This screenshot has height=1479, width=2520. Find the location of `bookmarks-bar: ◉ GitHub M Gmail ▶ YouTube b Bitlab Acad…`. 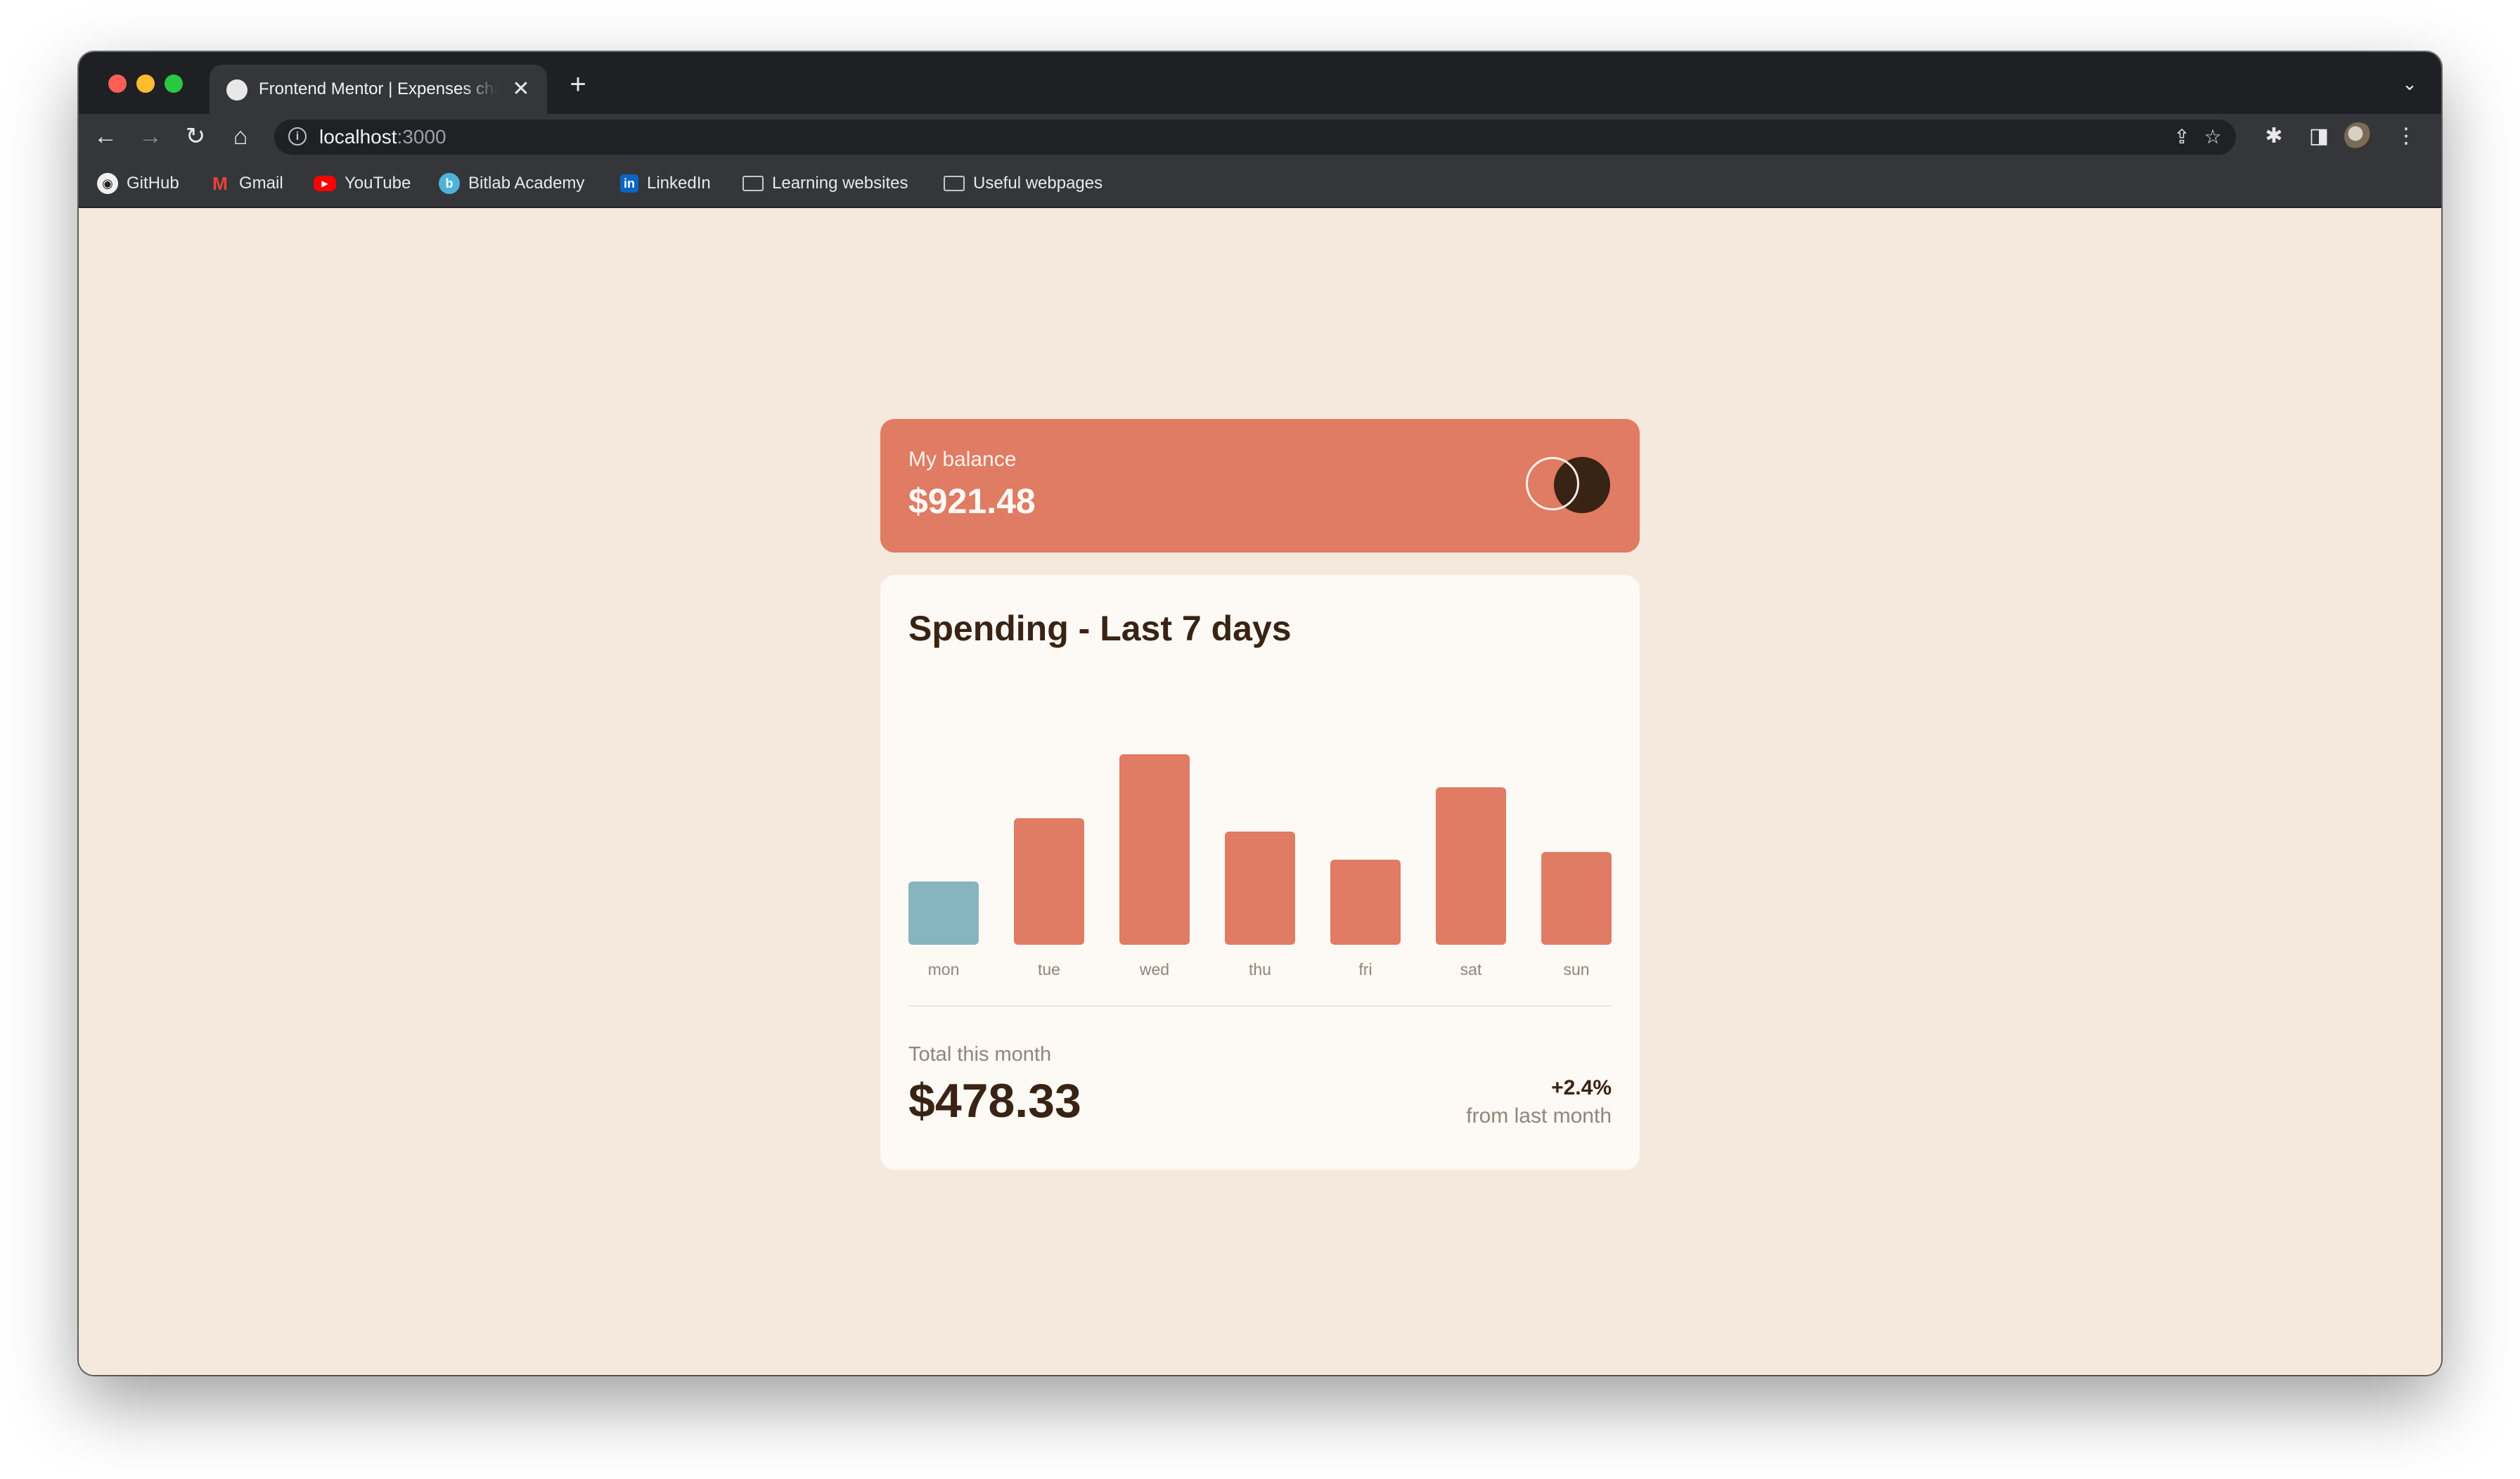

bookmarks-bar: ◉ GitHub M Gmail ▶ YouTube b Bitlab Acad… is located at coordinates (1260, 183).